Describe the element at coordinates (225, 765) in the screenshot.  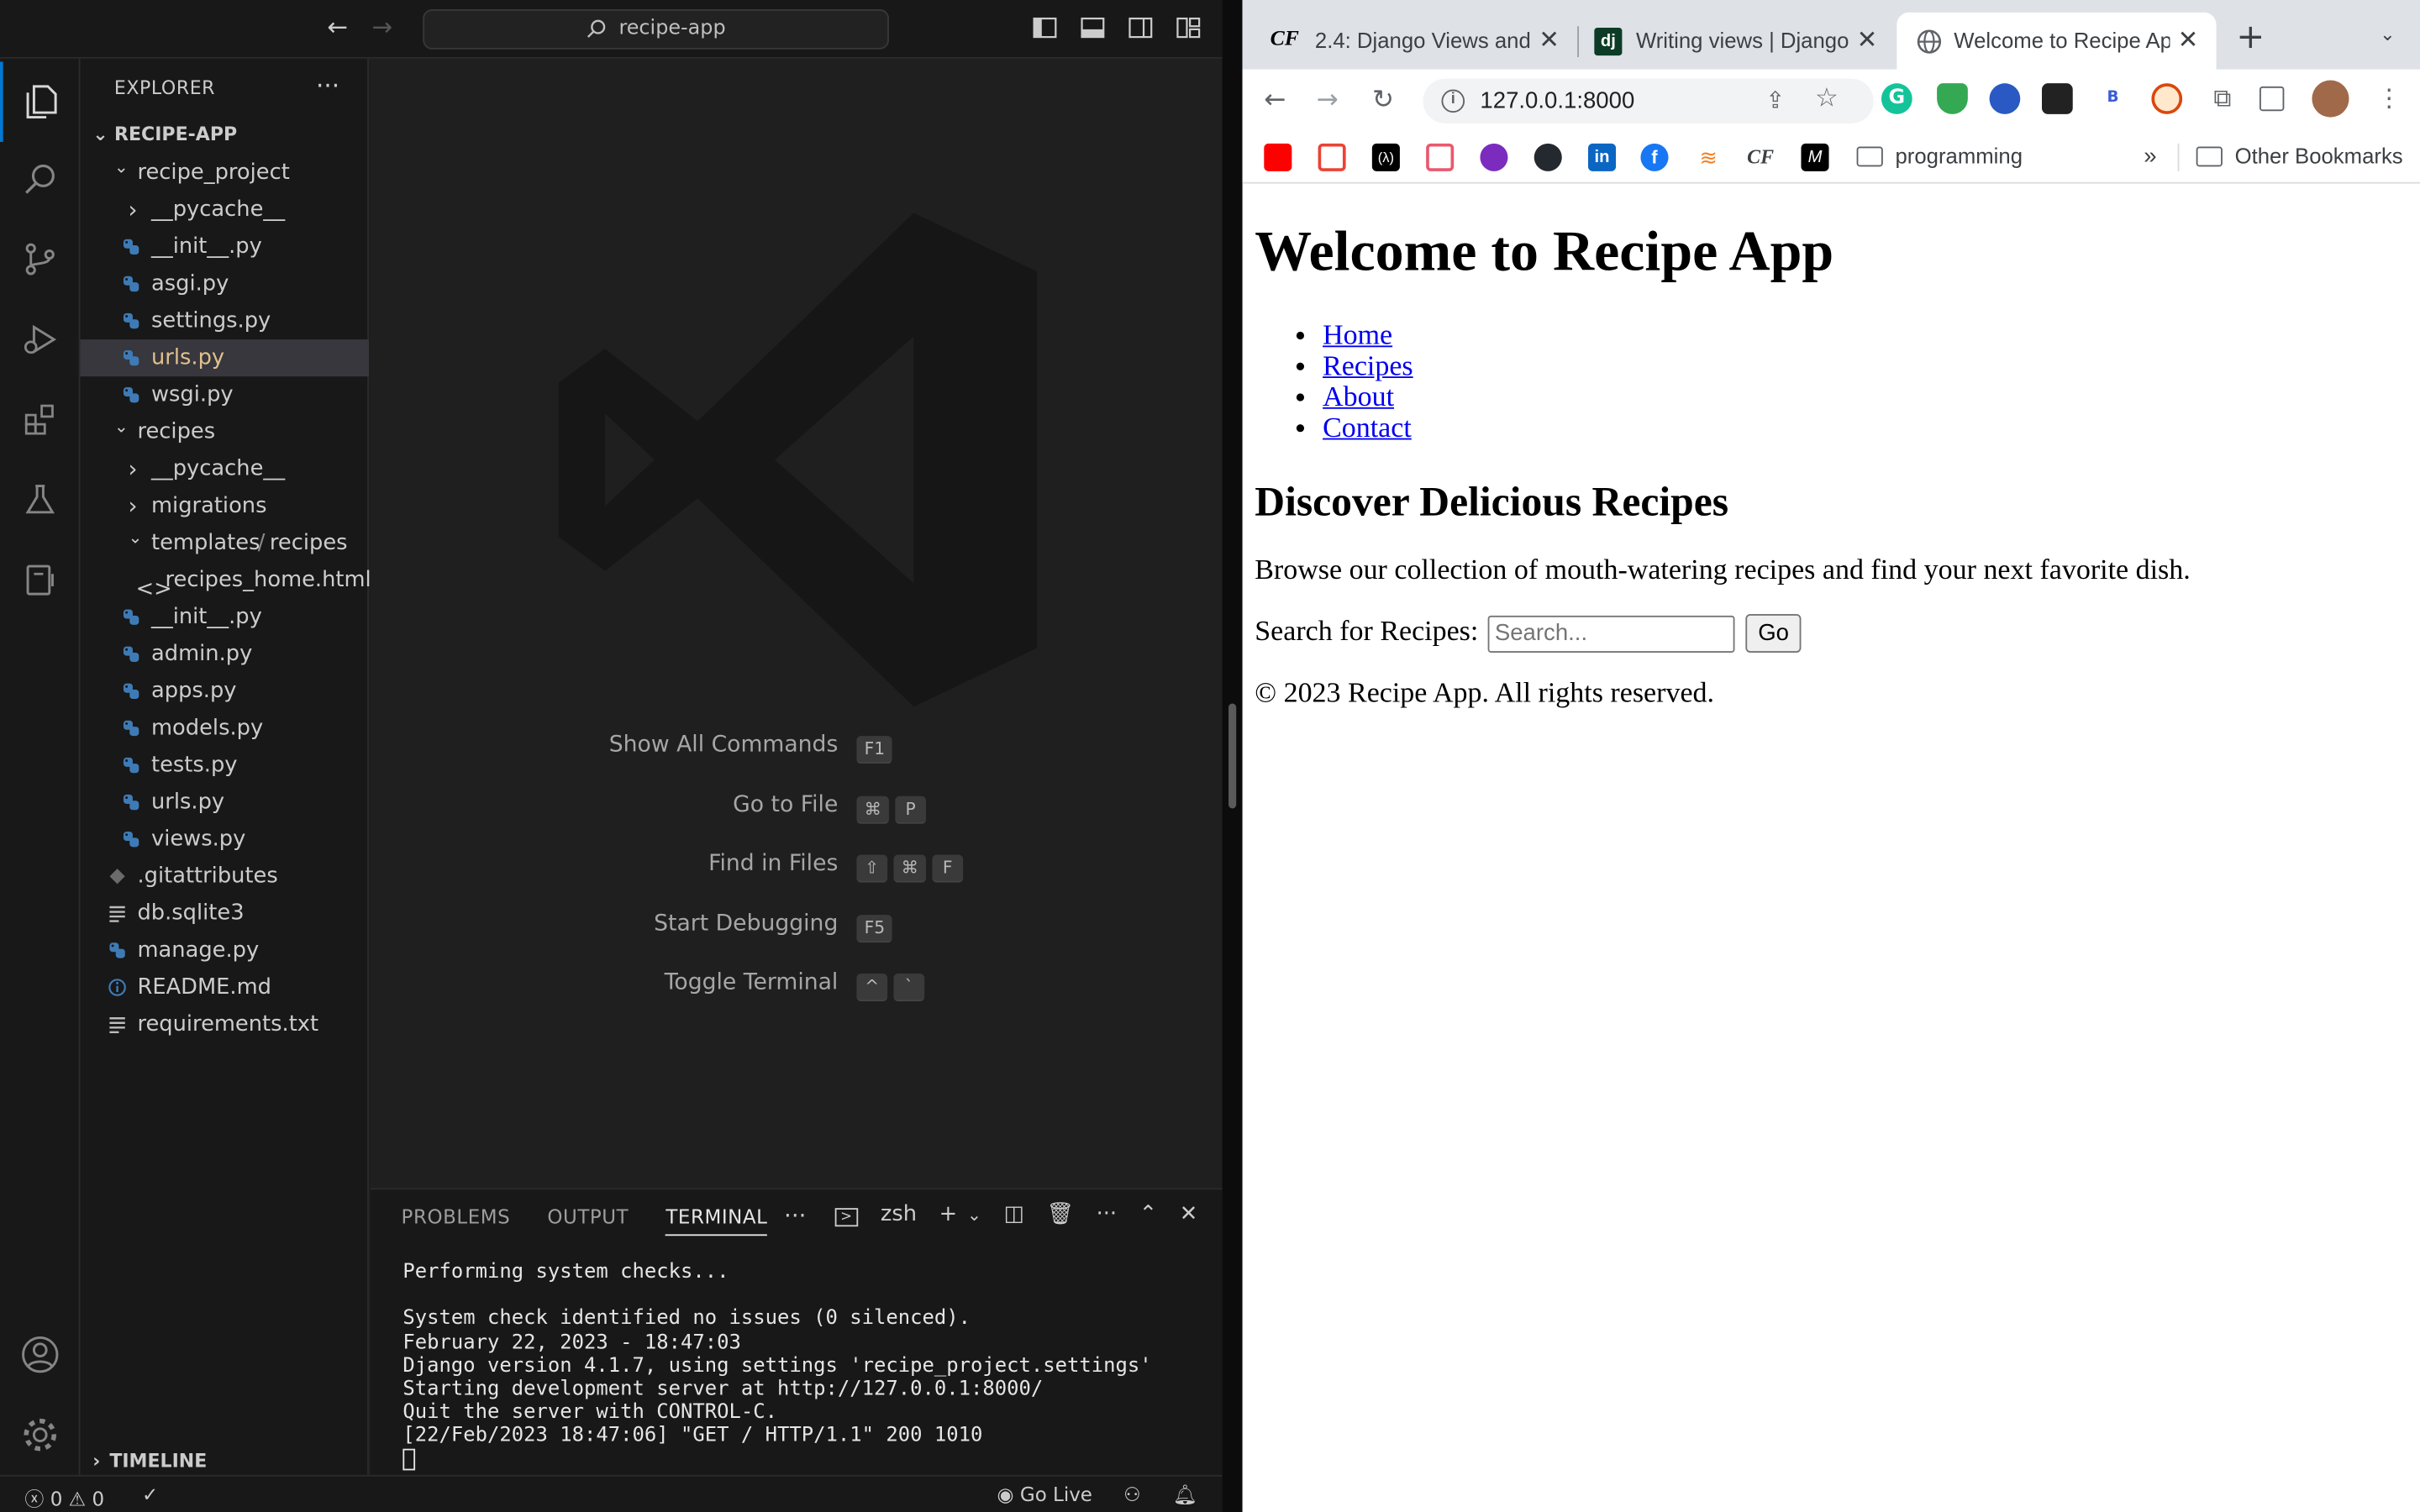
I see `file-item: tests.py` at that location.